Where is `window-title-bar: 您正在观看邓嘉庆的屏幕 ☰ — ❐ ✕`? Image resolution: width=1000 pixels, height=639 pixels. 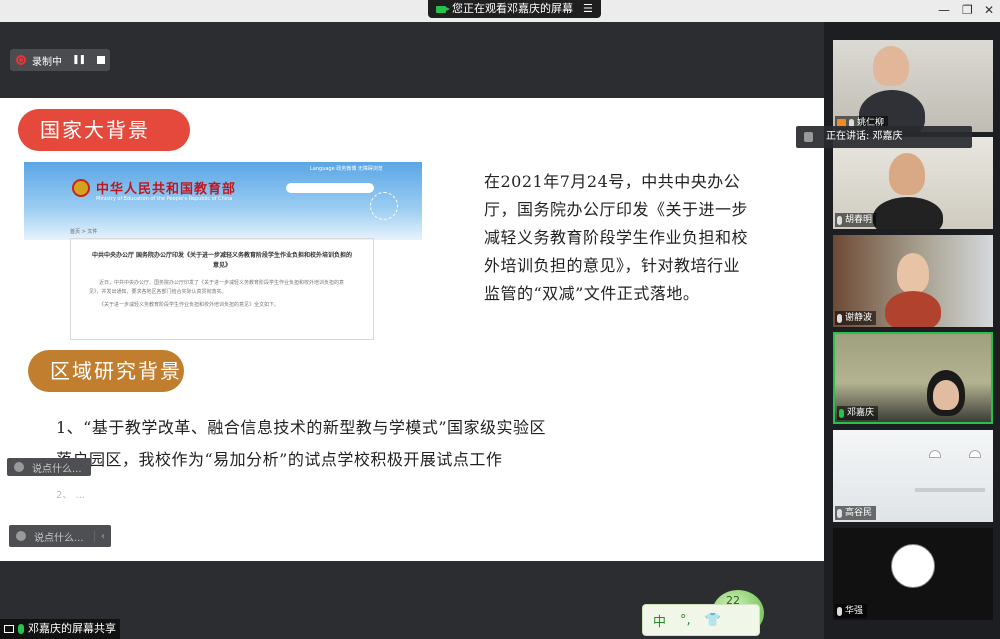
window-title-bar: 您正在观看邓嘉庆的屏幕 ☰ — ❐ ✕ is located at coordinates (500, 11).